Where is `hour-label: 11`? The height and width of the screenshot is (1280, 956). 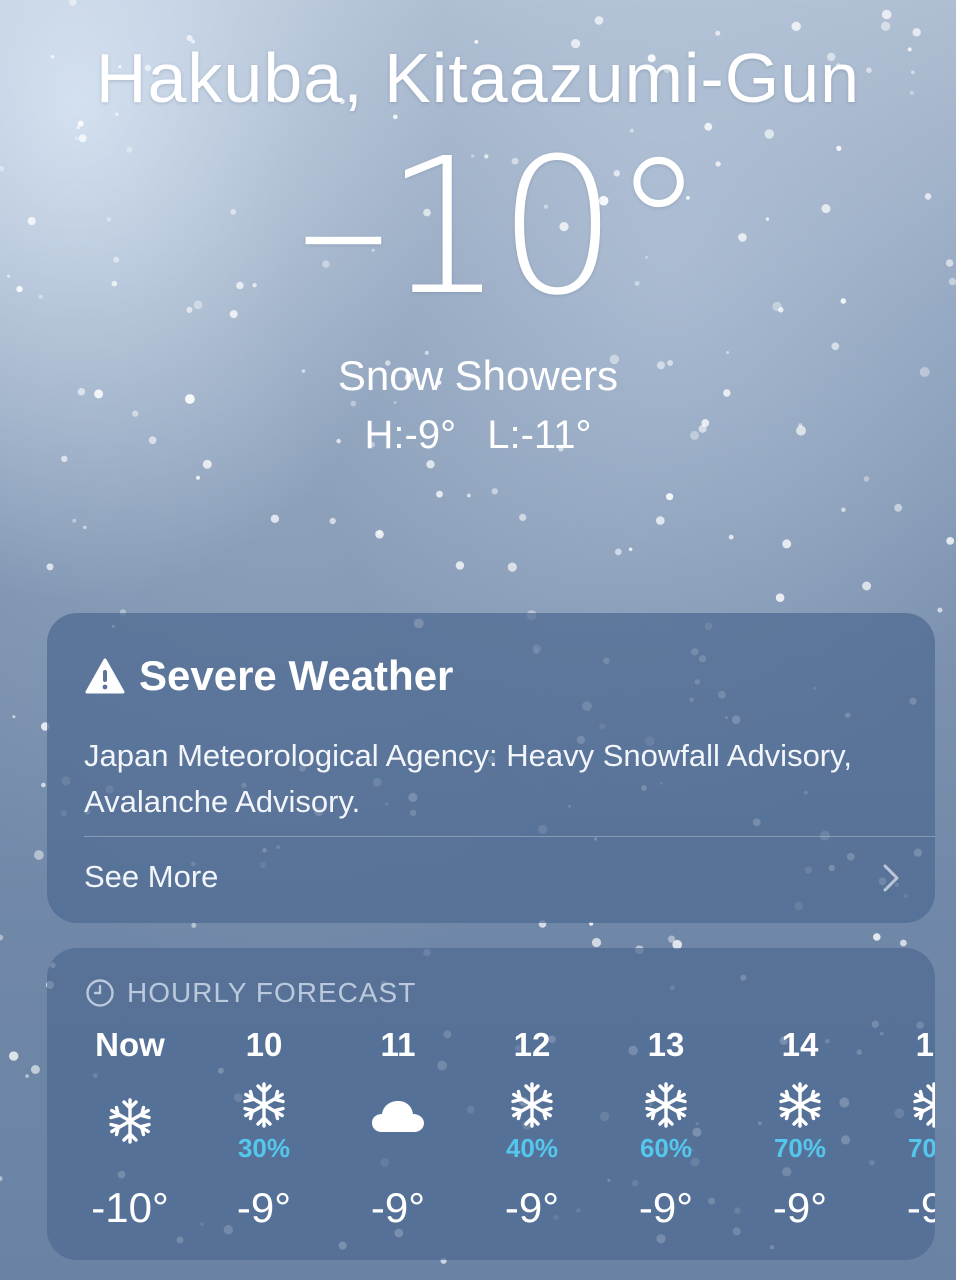
hour-label: 11 is located at coordinates (398, 1044).